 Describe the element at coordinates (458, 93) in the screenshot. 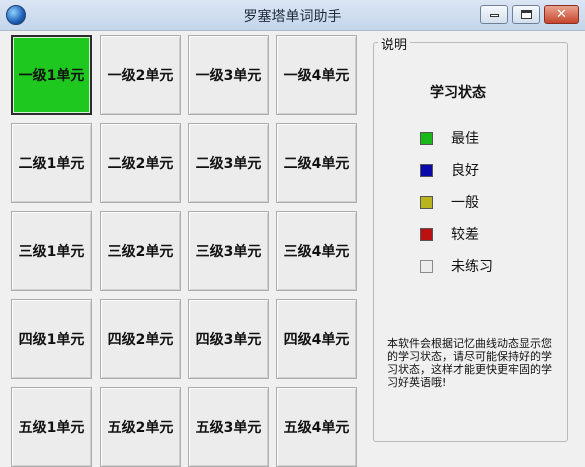

I see `study-status-heading: 学习状态` at that location.